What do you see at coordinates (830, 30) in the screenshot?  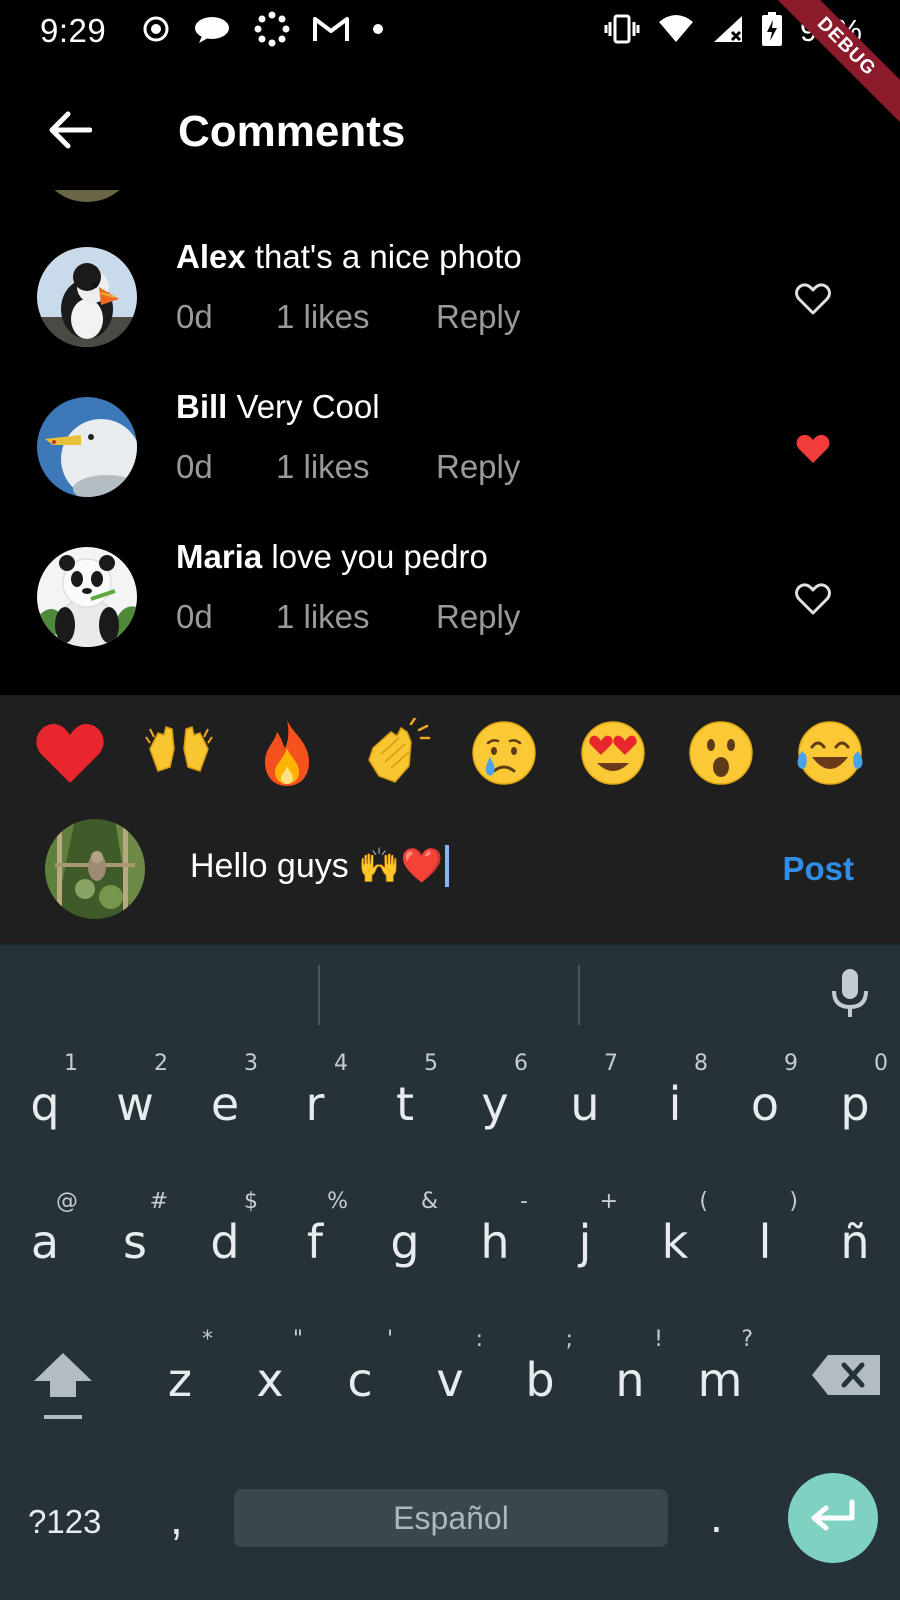 I see `battery-percent: 91%` at bounding box center [830, 30].